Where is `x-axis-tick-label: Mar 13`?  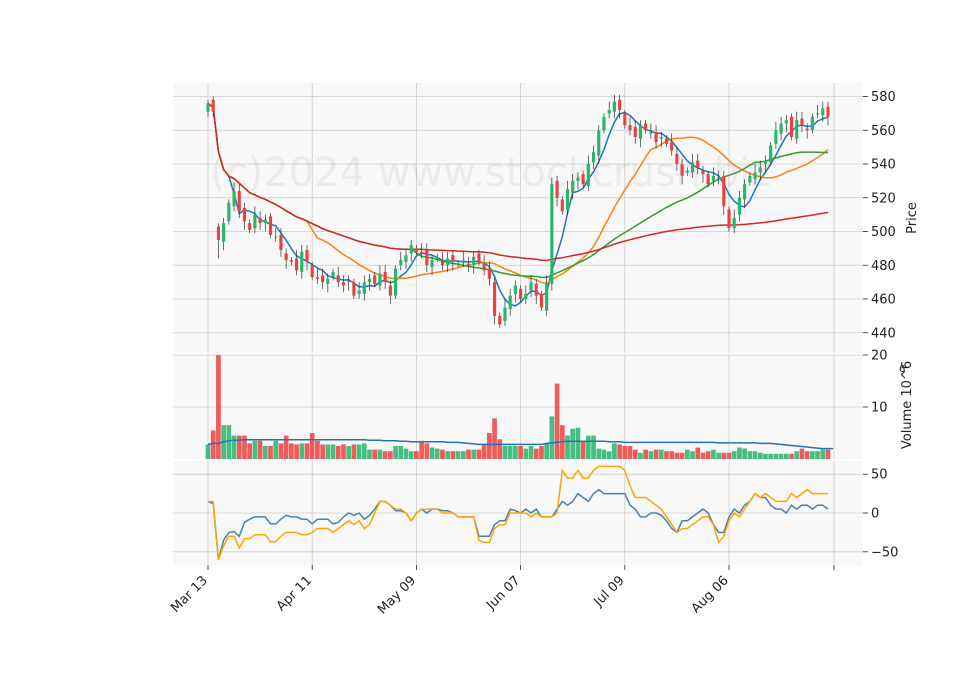
x-axis-tick-label: Mar 13 is located at coordinates (189, 594).